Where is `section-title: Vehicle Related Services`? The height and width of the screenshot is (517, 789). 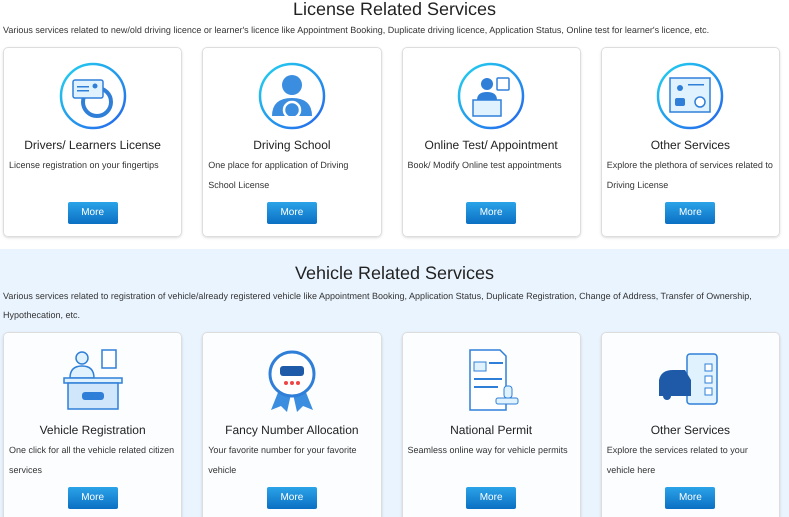 section-title: Vehicle Related Services is located at coordinates (395, 273).